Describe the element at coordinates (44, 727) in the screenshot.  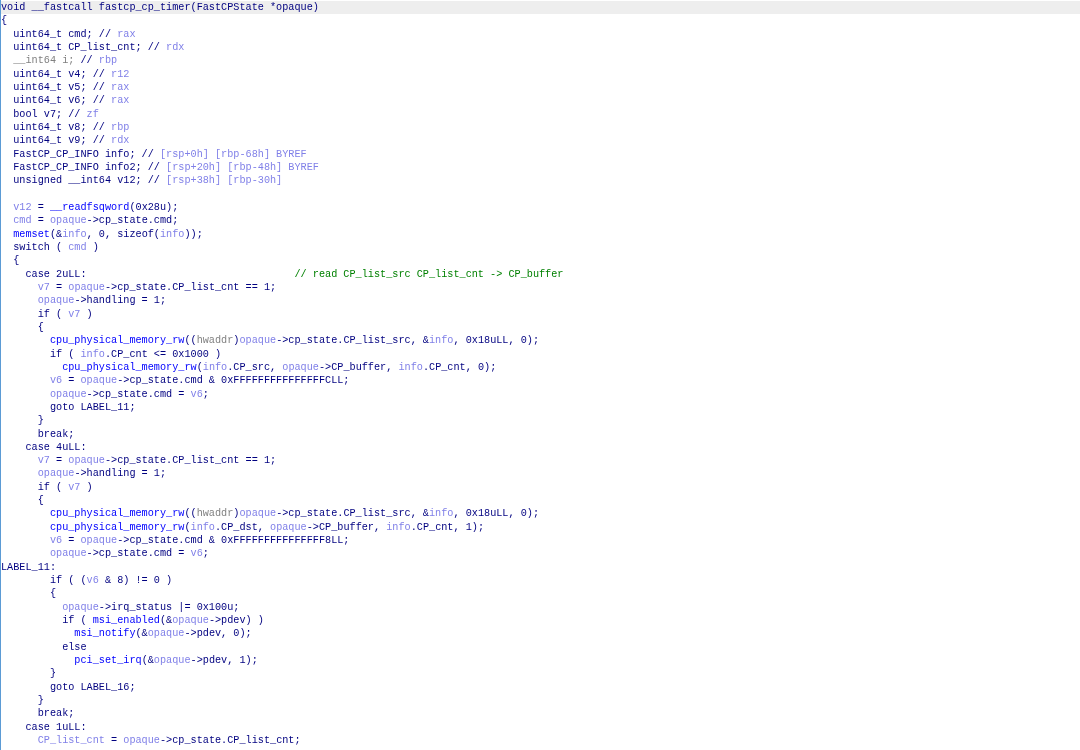
I see `code-line: case 1uLL:` at that location.